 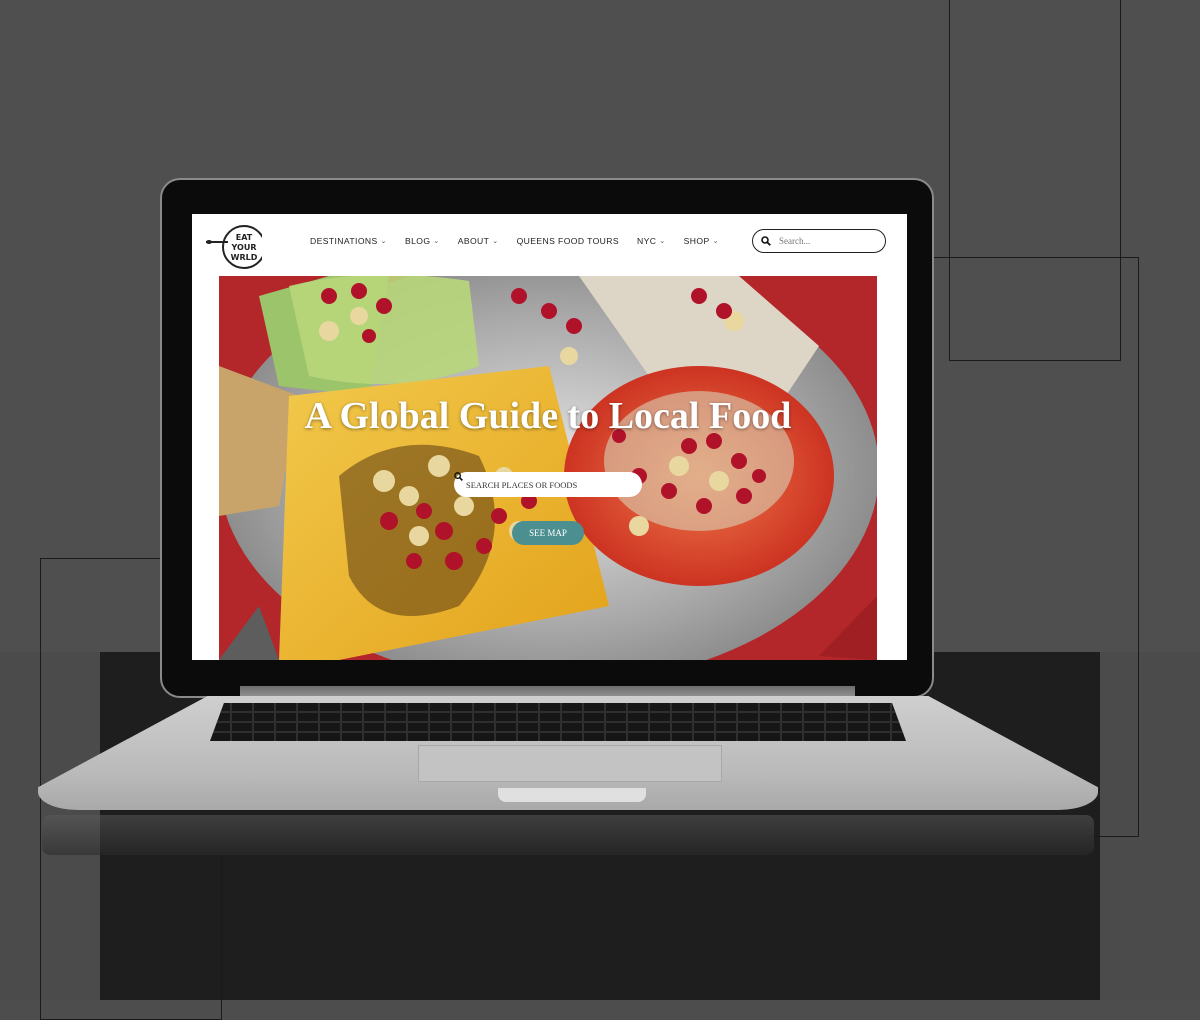 I want to click on nav-label: BLOG, so click(x=417, y=241).